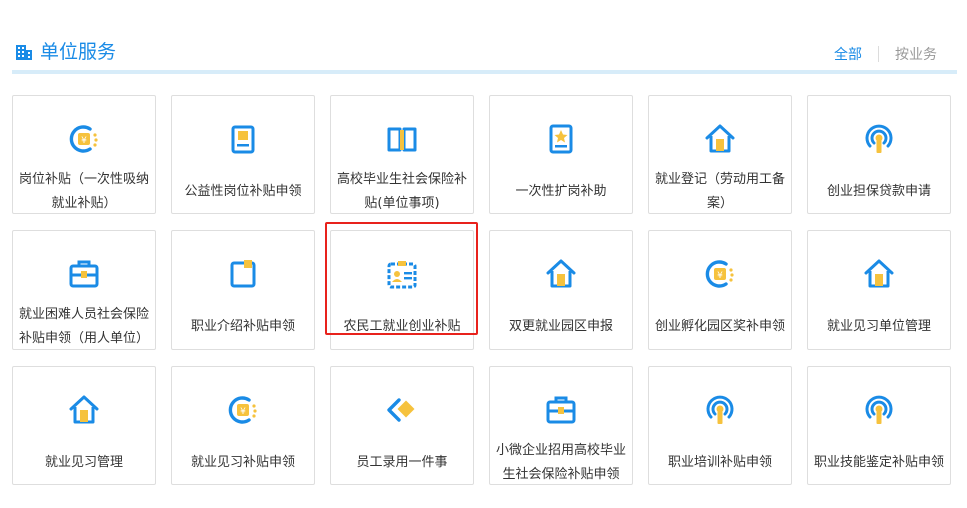  What do you see at coordinates (24, 52) in the screenshot?
I see `building-icon` at bounding box center [24, 52].